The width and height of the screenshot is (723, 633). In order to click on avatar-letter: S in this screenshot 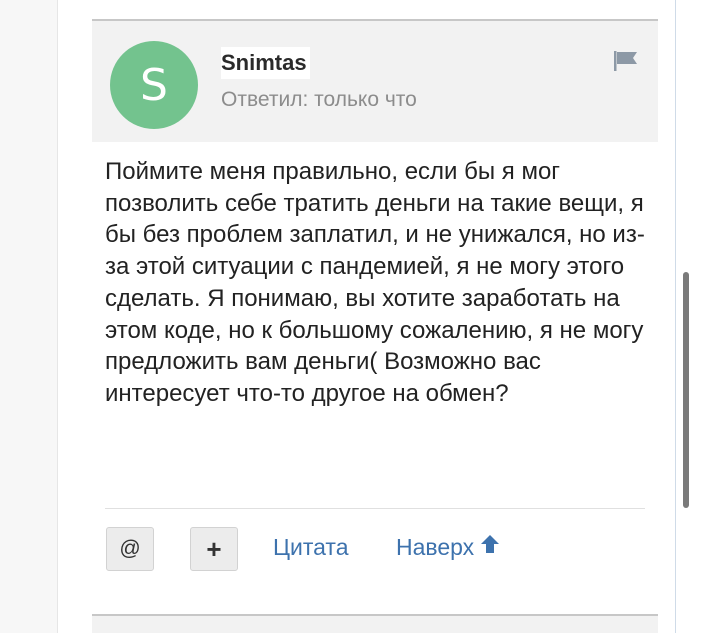, I will do `click(154, 85)`.